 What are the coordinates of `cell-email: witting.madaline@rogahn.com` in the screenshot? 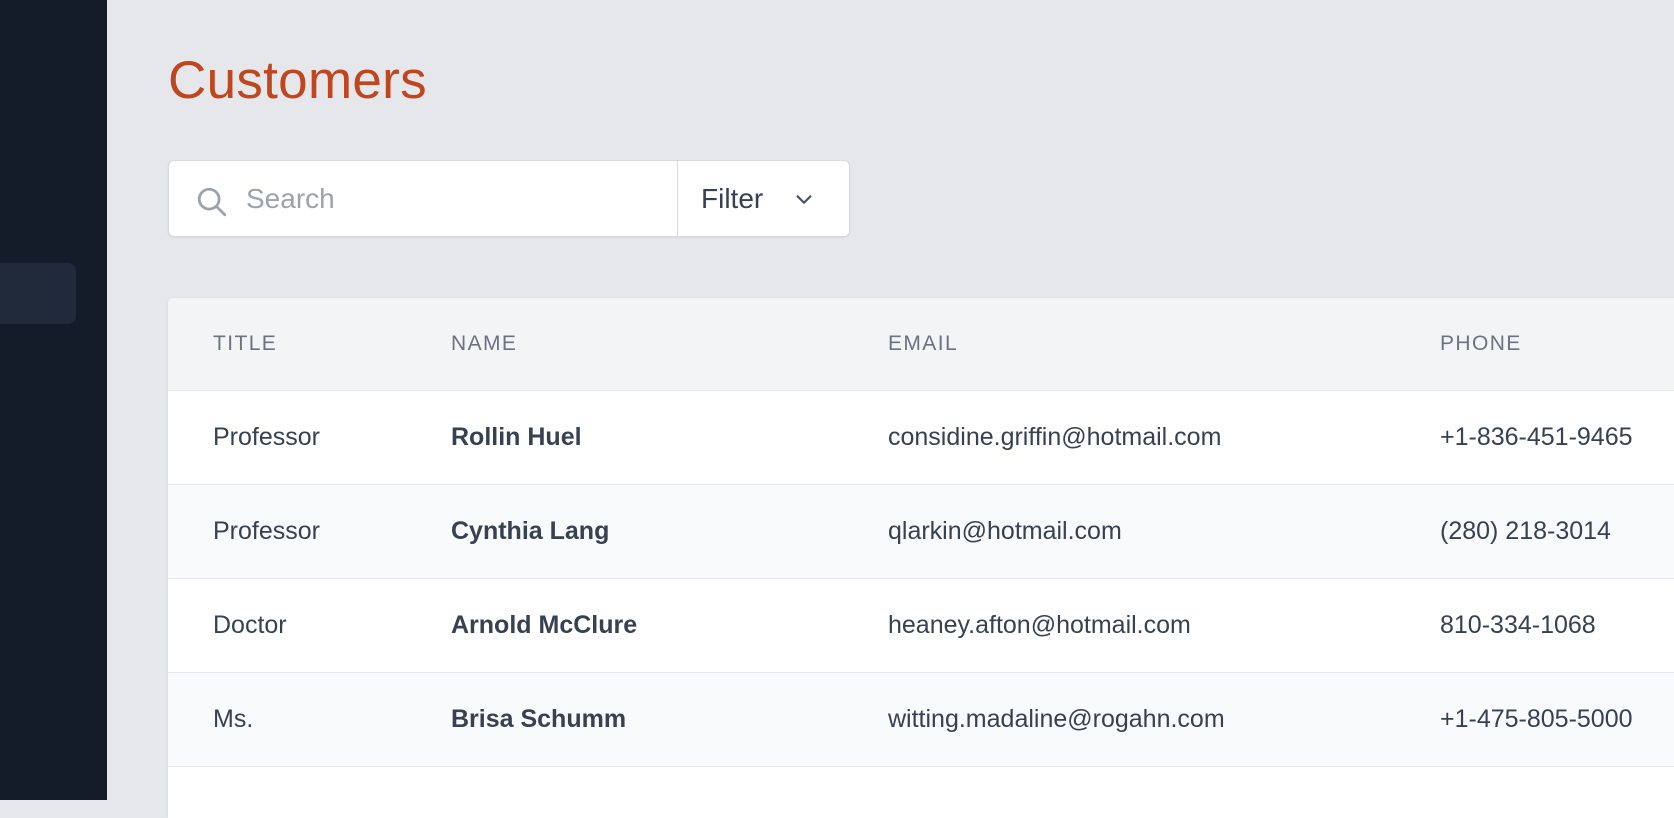 It's located at (1164, 719).